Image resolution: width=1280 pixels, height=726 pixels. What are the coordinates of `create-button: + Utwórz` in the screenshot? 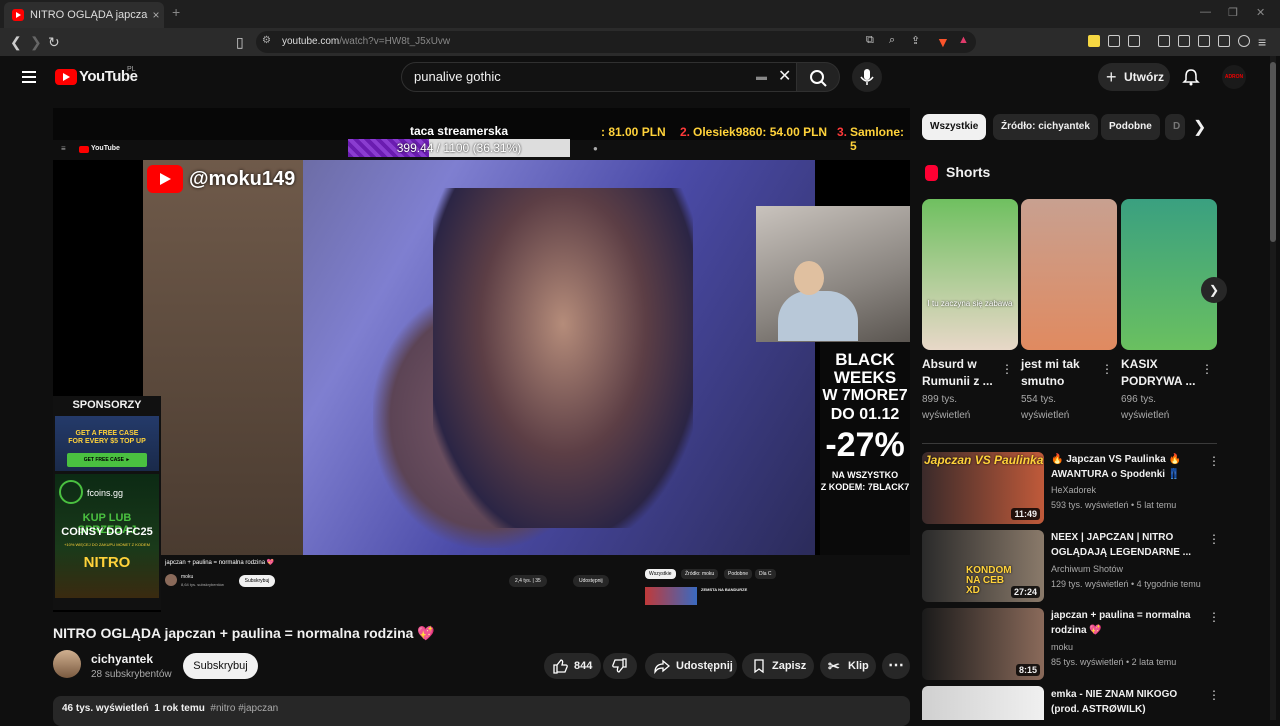 It's located at (1134, 77).